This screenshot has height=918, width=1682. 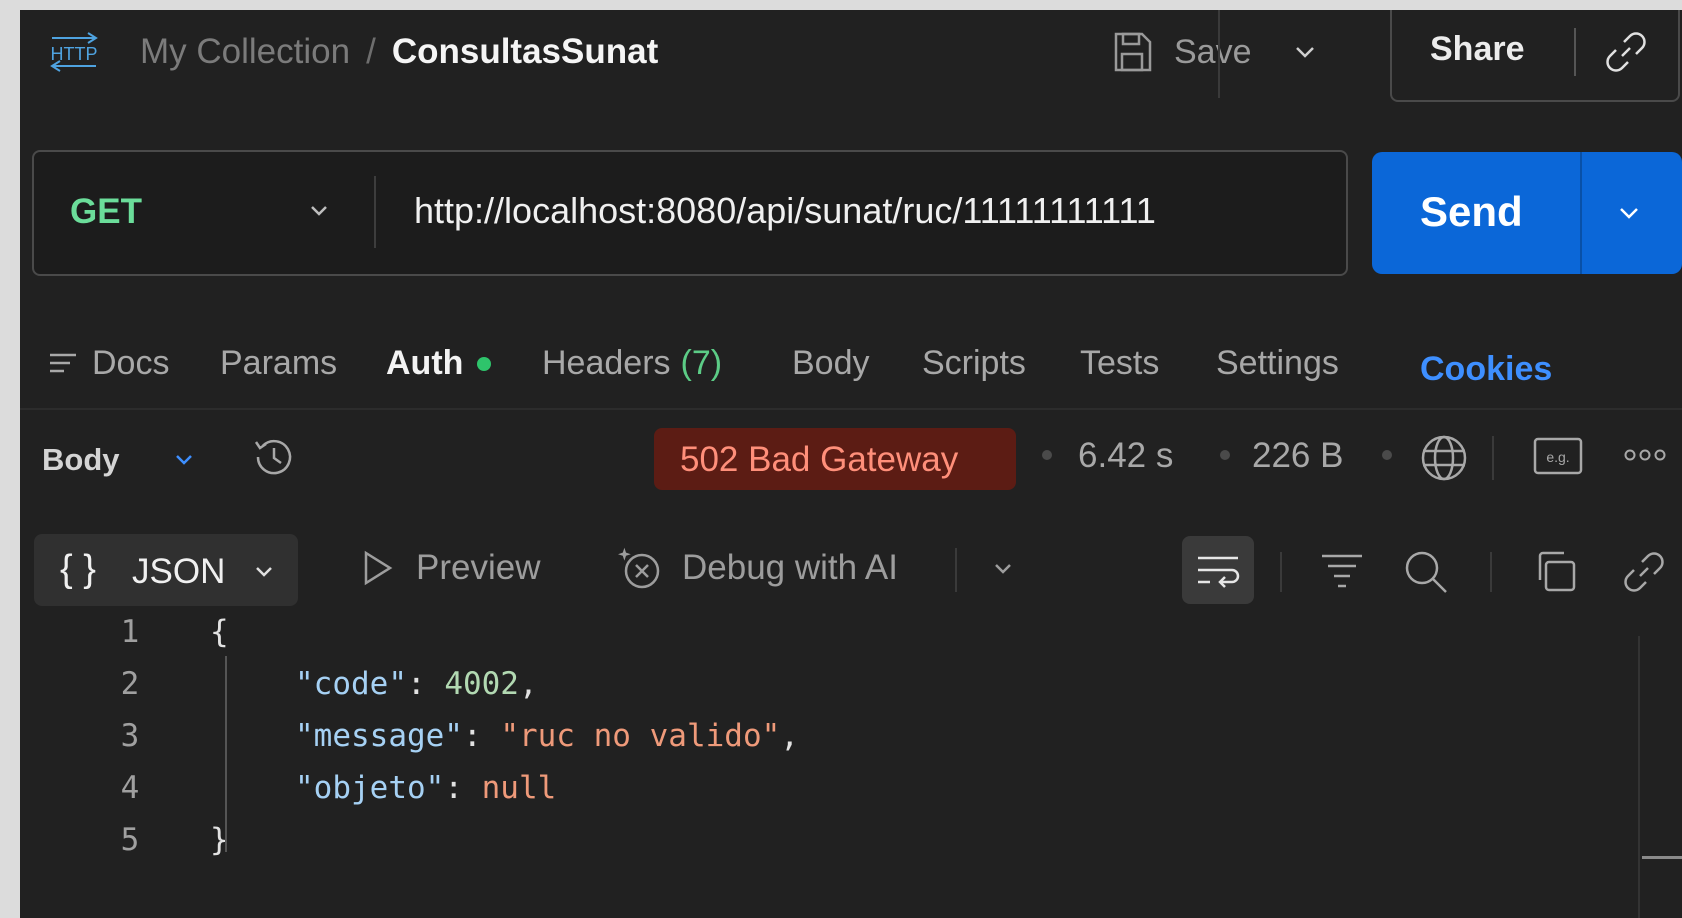 What do you see at coordinates (484, 363) in the screenshot?
I see `auth-status-dot` at bounding box center [484, 363].